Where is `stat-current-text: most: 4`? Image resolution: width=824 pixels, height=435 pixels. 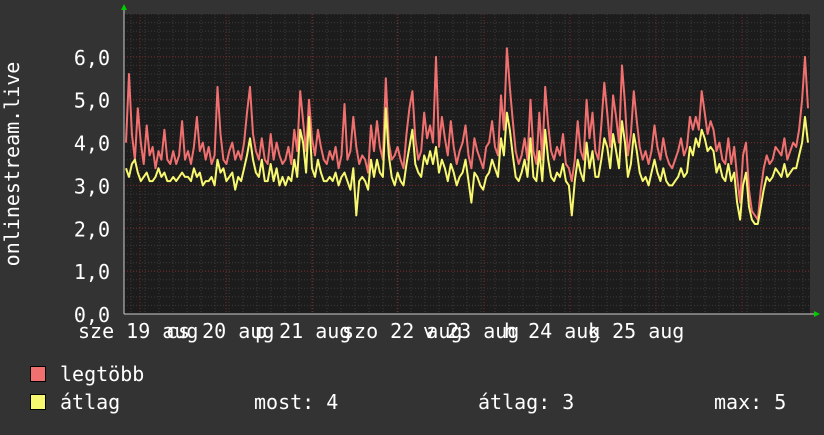 stat-current-text: most: 4 is located at coordinates (296, 402).